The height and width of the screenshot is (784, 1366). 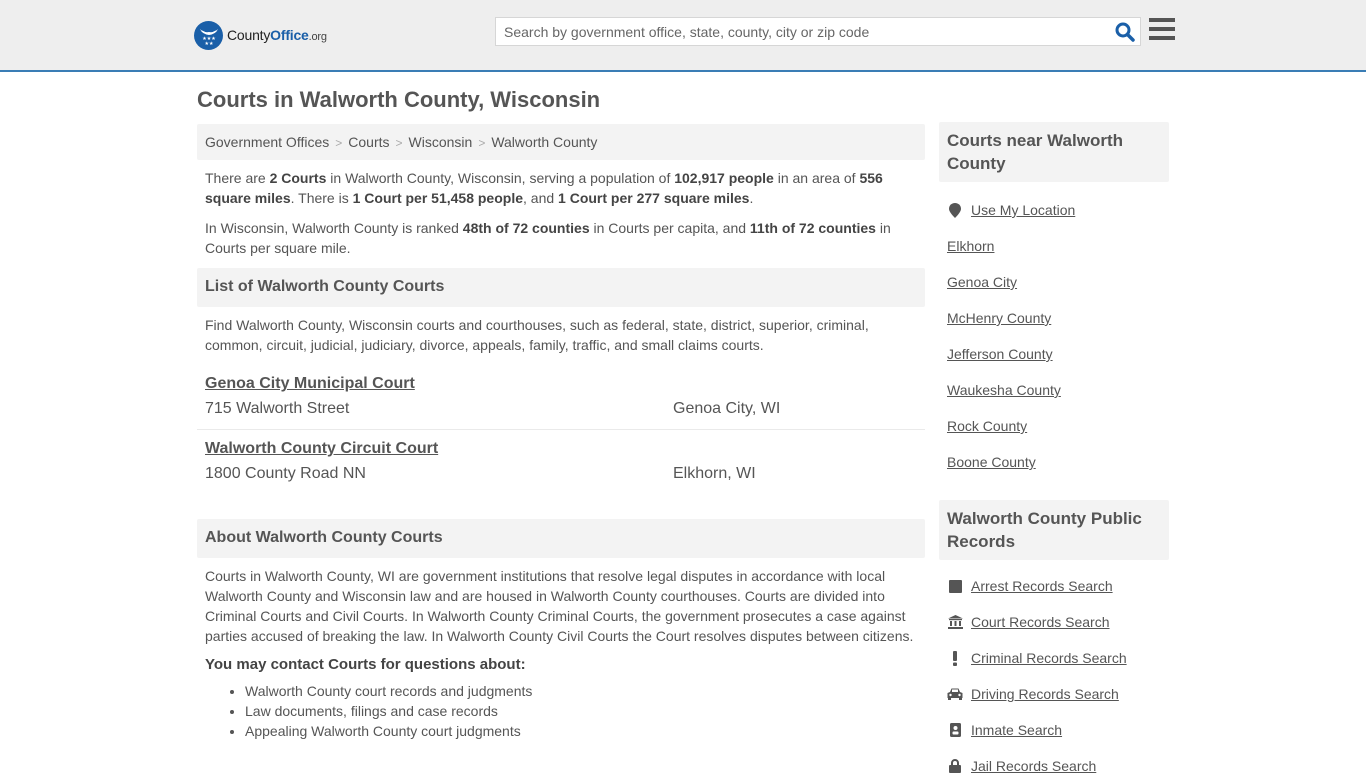 I want to click on court-name-link: Genoa City Municipal Court, so click(x=310, y=384).